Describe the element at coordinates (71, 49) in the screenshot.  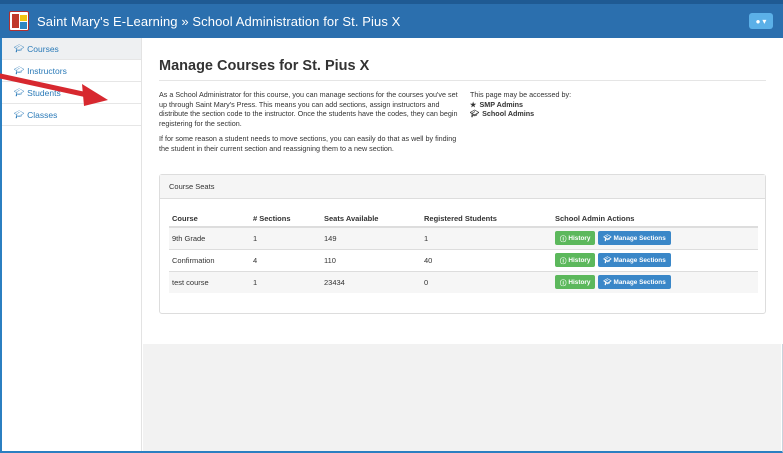
I see `sidebar-item-courses: 🎓︎ Courses` at that location.